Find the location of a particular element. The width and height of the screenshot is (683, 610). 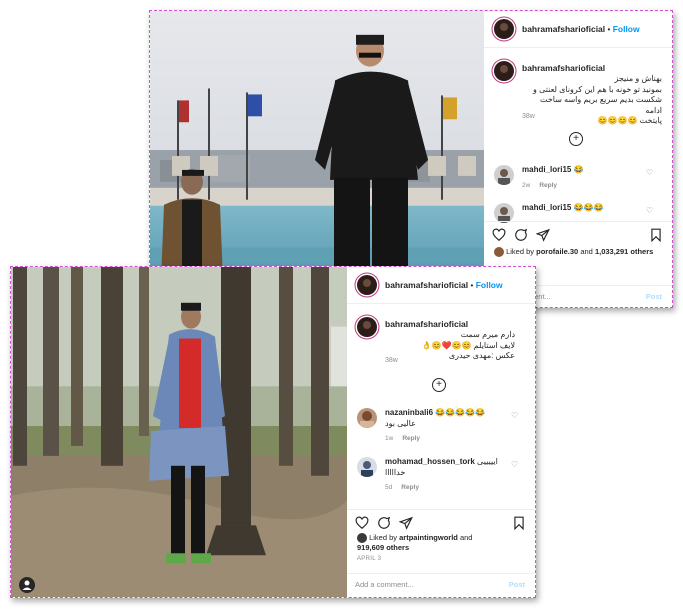

post-2-time-ago: 38w is located at coordinates (391, 360).